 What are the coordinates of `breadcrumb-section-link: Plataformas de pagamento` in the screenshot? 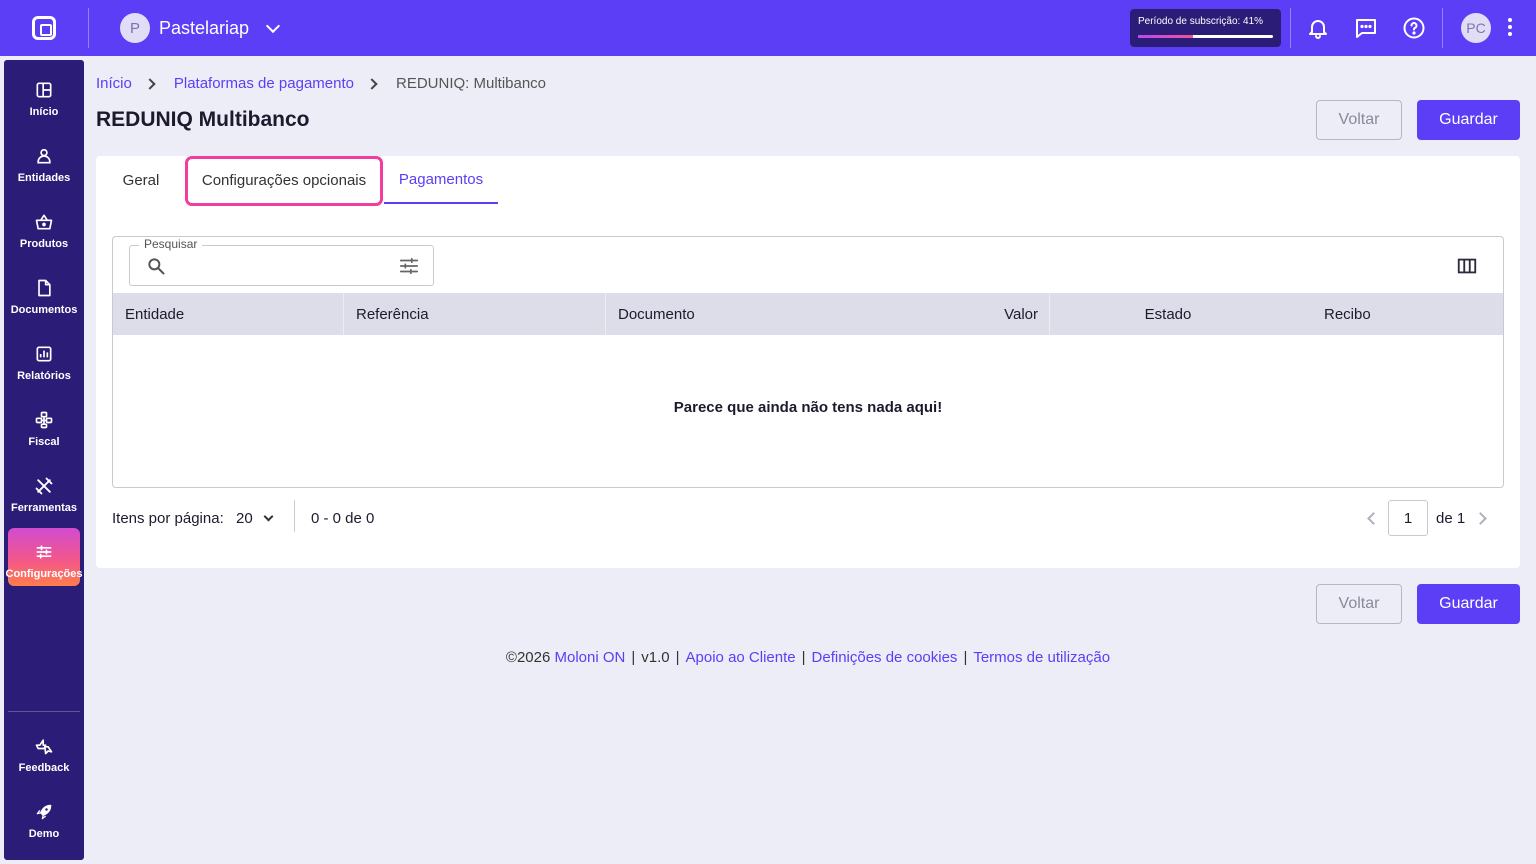 It's located at (264, 83).